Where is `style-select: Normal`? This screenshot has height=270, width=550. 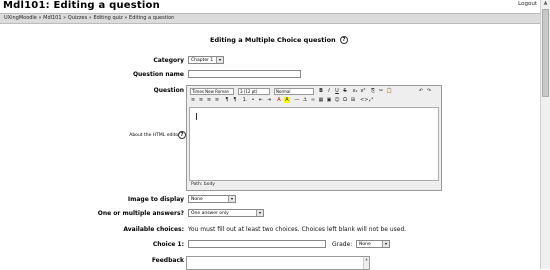 style-select: Normal is located at coordinates (294, 91).